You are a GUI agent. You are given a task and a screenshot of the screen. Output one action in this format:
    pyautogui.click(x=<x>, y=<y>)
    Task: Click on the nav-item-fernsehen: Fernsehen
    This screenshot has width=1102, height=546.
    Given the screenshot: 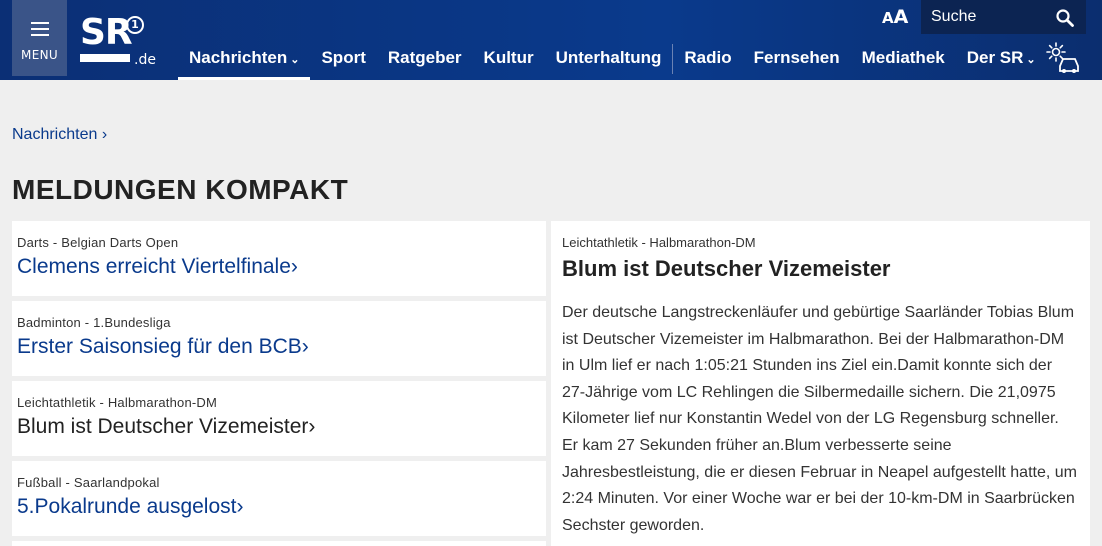 What is the action you would take?
    pyautogui.click(x=797, y=62)
    